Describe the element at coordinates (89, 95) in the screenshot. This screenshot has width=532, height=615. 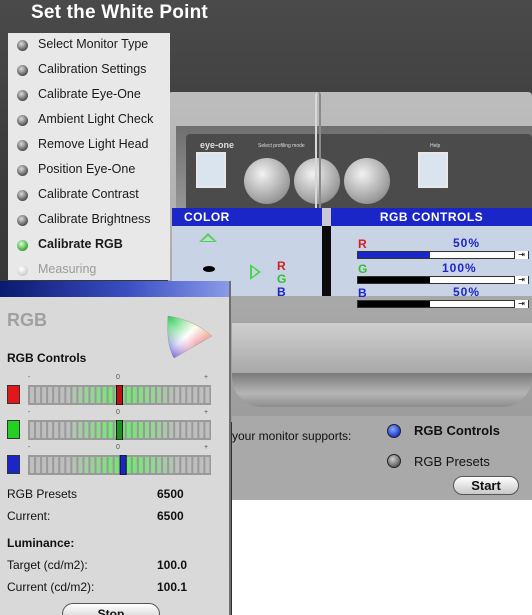
I see `step-item: Calibrate Eye-One` at that location.